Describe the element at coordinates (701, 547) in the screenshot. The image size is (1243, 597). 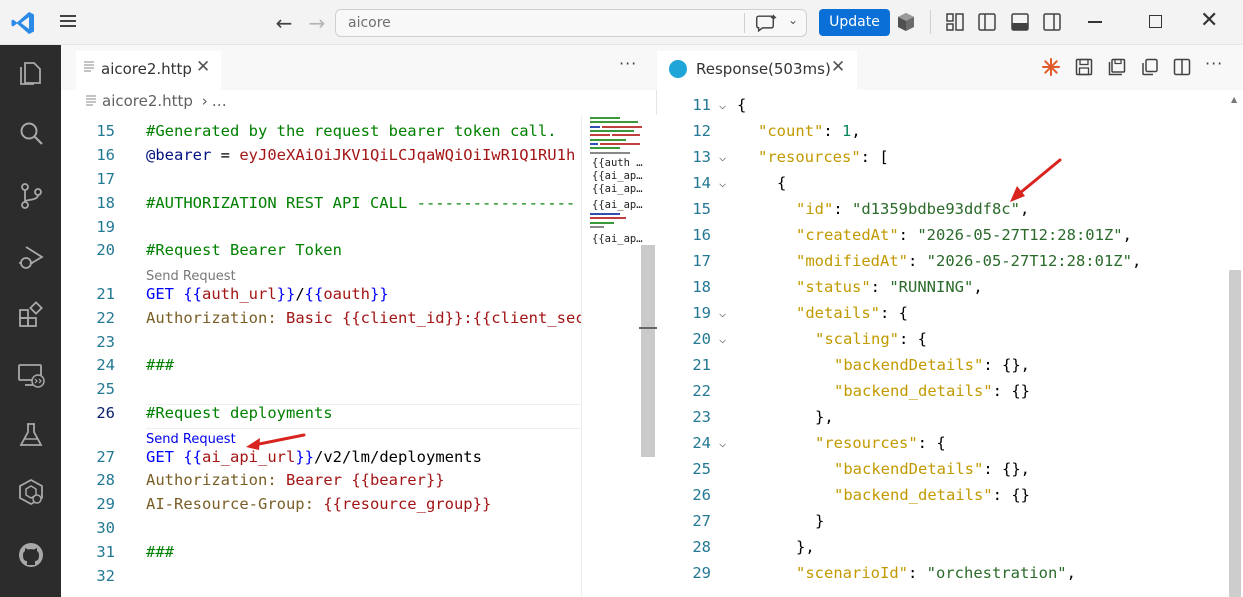
I see `line-number: 28` at that location.